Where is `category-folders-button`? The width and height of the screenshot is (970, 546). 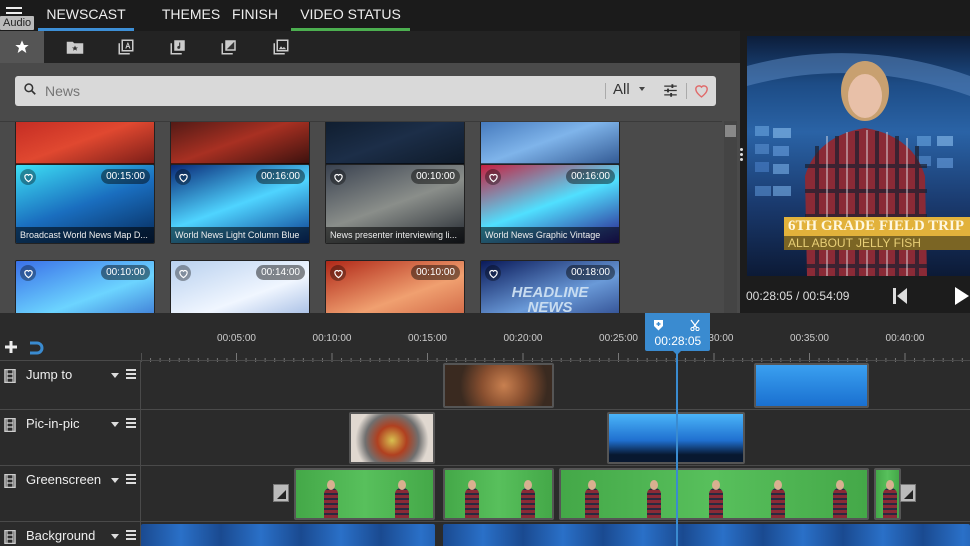
category-folders-button is located at coordinates (75, 47).